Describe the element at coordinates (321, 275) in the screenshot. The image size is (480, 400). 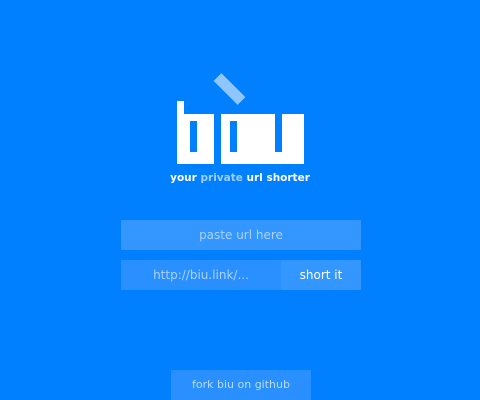
I see `short-it-button: short it` at that location.